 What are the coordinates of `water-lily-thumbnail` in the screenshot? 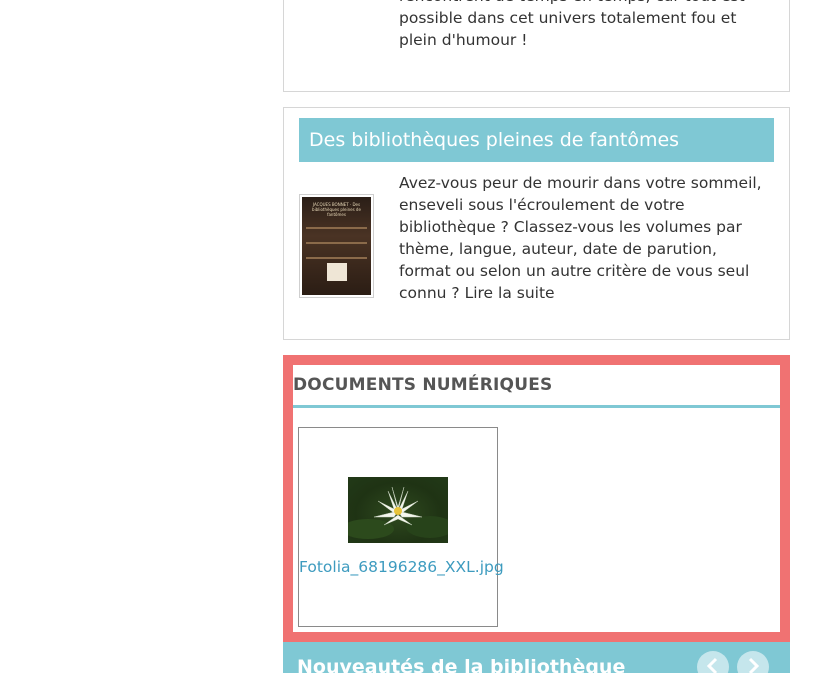 It's located at (398, 510).